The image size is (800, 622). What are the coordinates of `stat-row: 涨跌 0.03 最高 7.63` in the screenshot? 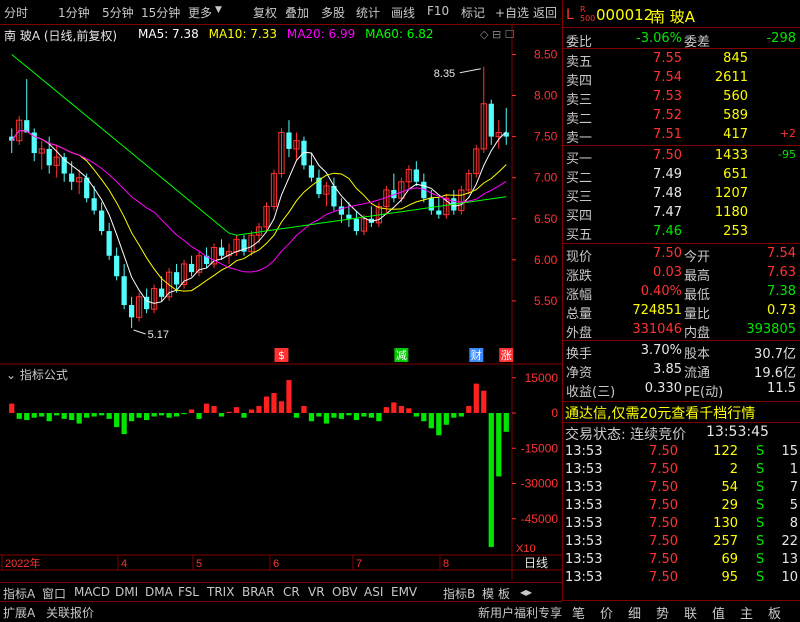 It's located at (681, 274).